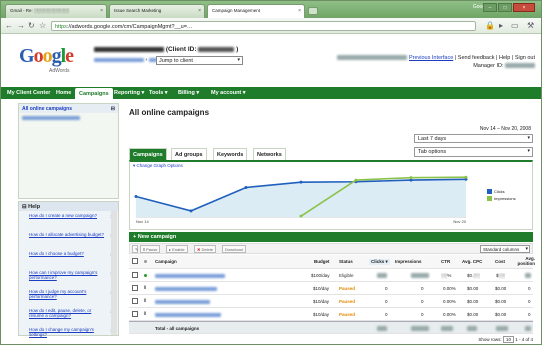  Describe the element at coordinates (42, 25) in the screenshot. I see `bookmark-star-icon: ☆` at that location.